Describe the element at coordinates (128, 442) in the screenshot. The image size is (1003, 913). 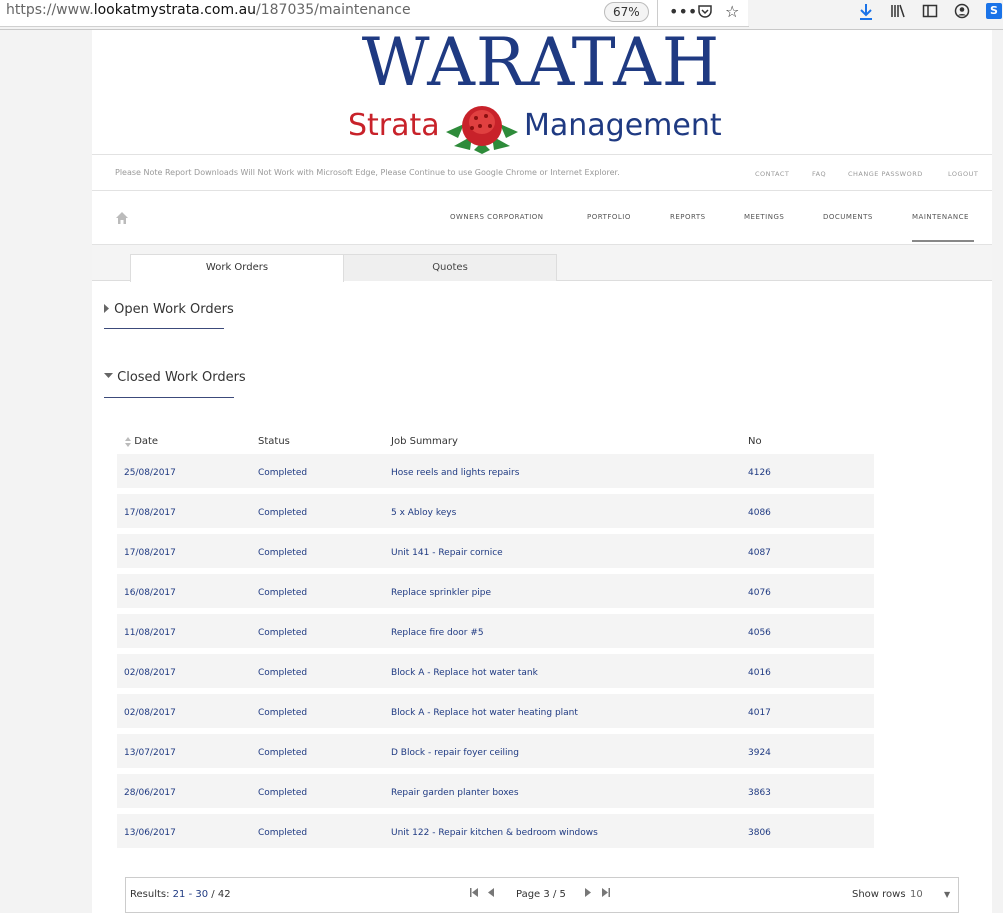
I see `sort-icon` at that location.